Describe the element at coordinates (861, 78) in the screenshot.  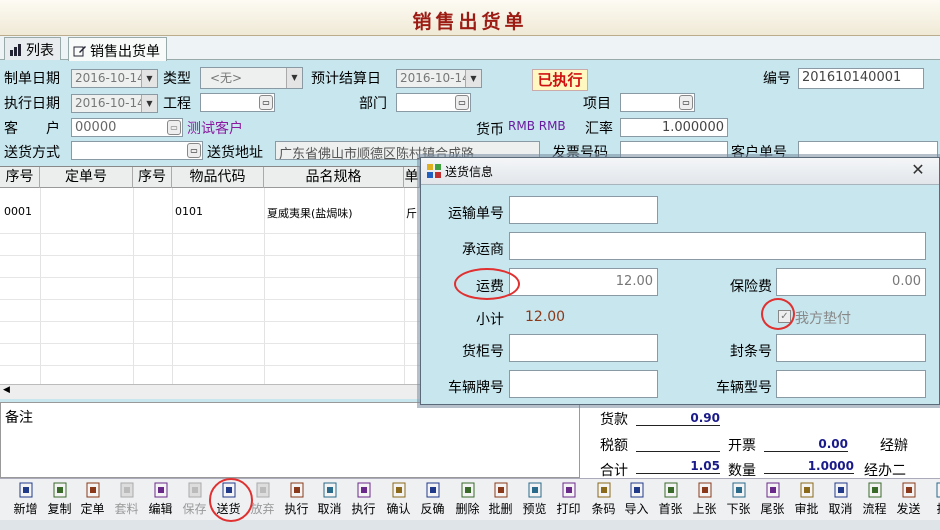
I see `number-field: 201610140001` at that location.